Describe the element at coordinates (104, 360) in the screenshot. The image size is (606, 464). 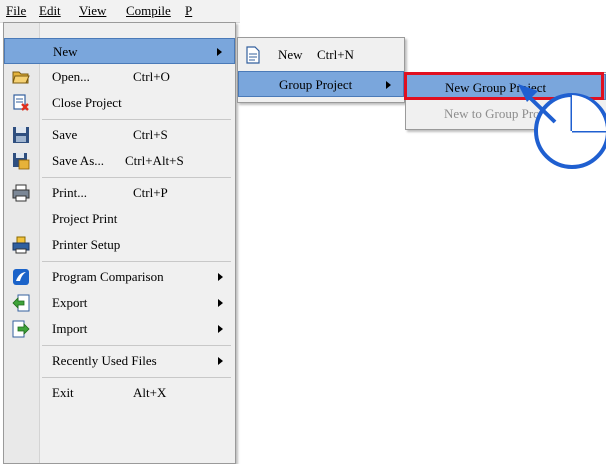
I see `menu-item-label: Recently Used Files` at that location.